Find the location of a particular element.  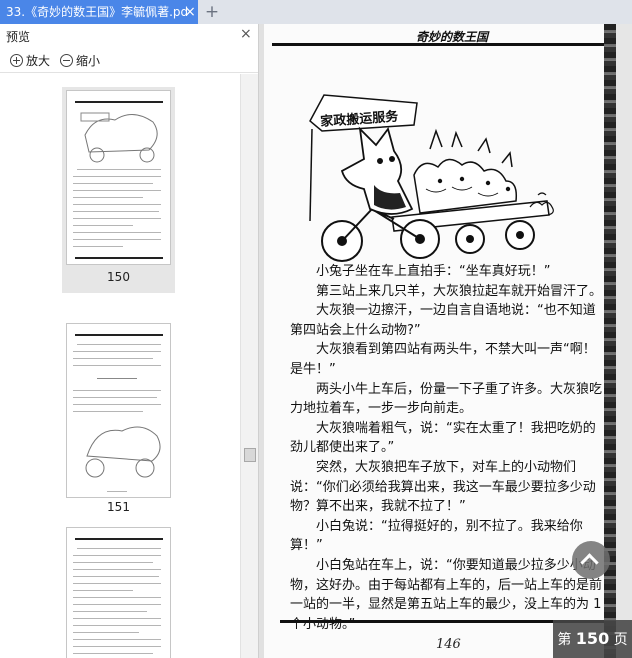

thumbnail-item: 151 is located at coordinates (118, 420).